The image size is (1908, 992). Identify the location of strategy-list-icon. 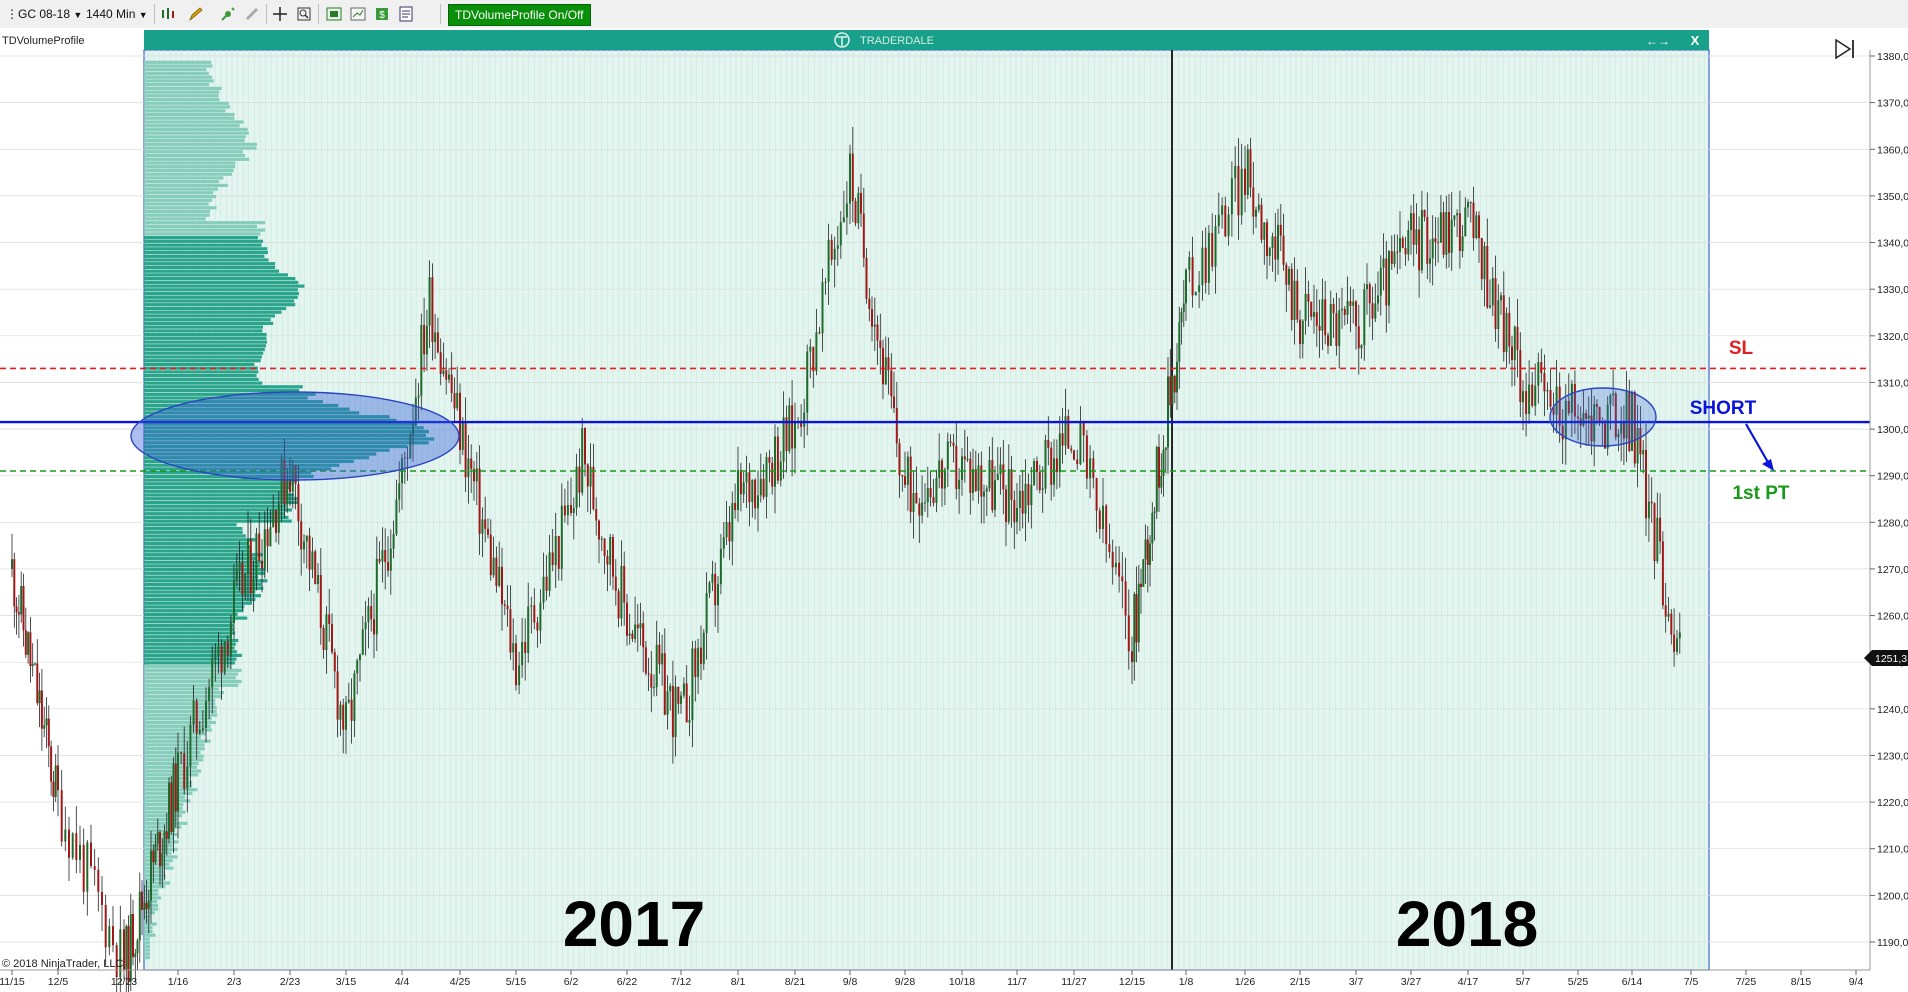
(406, 14).